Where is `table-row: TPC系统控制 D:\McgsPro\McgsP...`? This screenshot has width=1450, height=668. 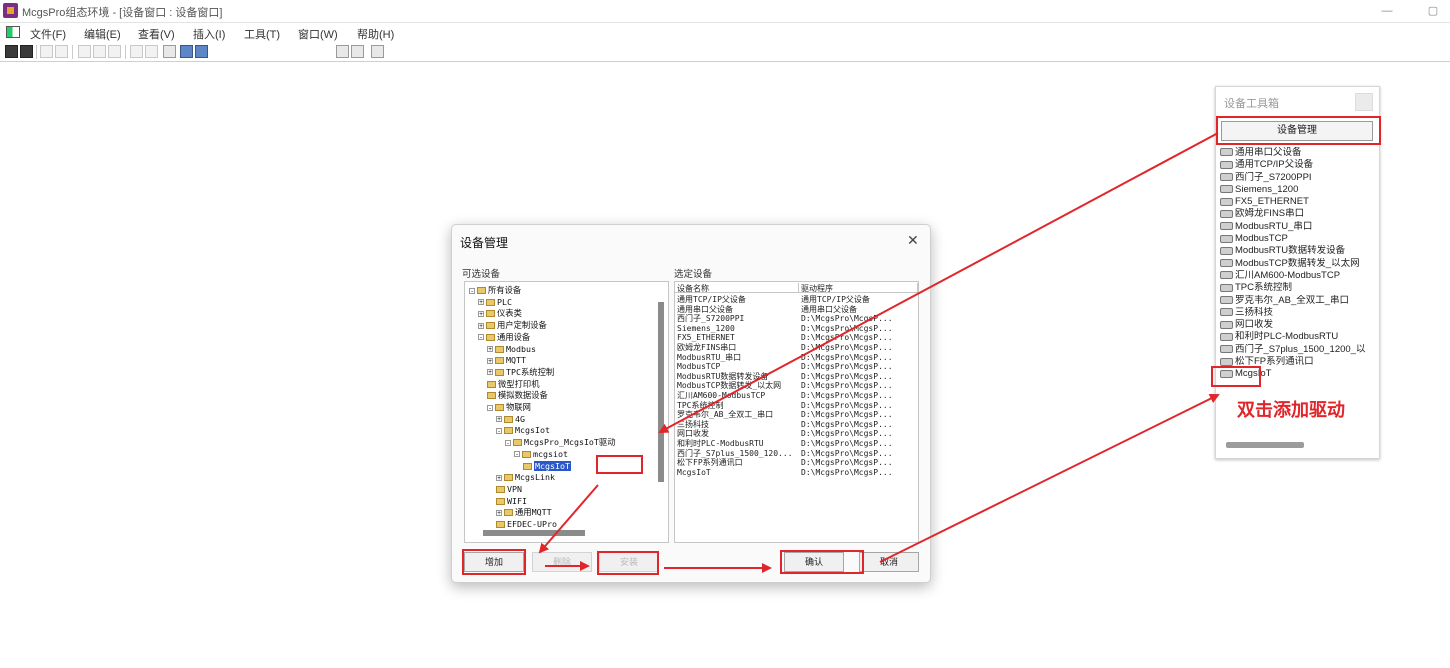 table-row: TPC系统控制 D:\McgsPro\McgsP... is located at coordinates (796, 406).